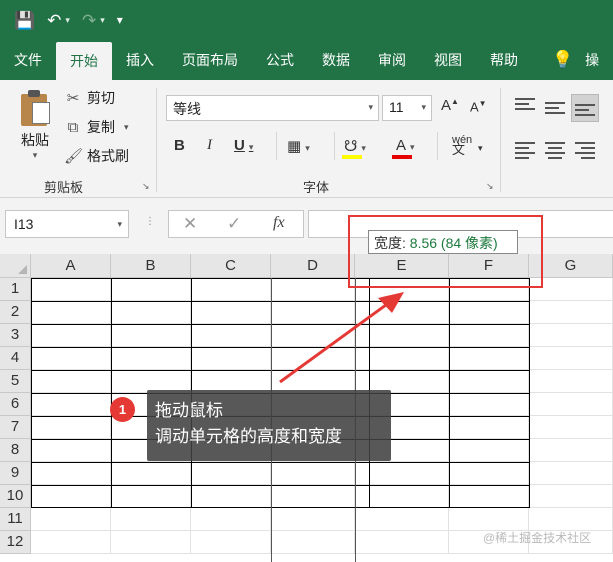 This screenshot has width=613, height=562. What do you see at coordinates (120, 20) in the screenshot?
I see `customize-icon: ▾` at bounding box center [120, 20].